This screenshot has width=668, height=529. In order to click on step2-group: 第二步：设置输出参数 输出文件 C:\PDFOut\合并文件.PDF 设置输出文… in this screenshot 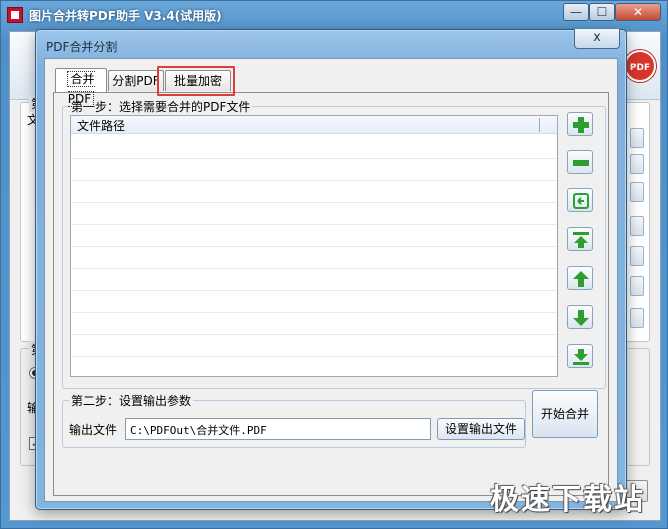, I will do `click(294, 420)`.